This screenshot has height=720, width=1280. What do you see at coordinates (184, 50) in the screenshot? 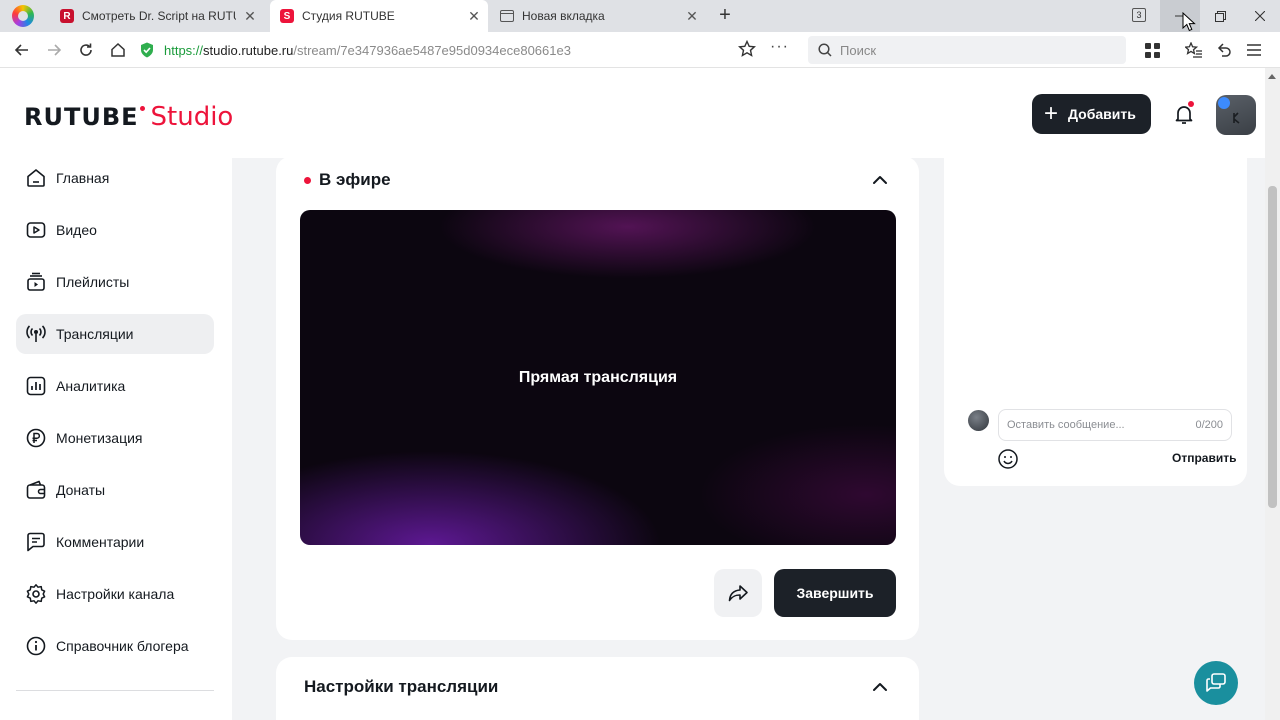
I see `url-scheme: https://` at bounding box center [184, 50].